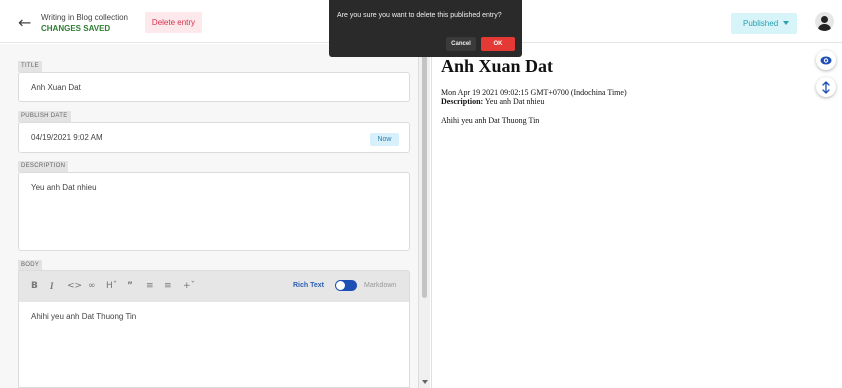 Image resolution: width=842 pixels, height=388 pixels. Describe the element at coordinates (786, 23) in the screenshot. I see `caret-down-icon` at that location.